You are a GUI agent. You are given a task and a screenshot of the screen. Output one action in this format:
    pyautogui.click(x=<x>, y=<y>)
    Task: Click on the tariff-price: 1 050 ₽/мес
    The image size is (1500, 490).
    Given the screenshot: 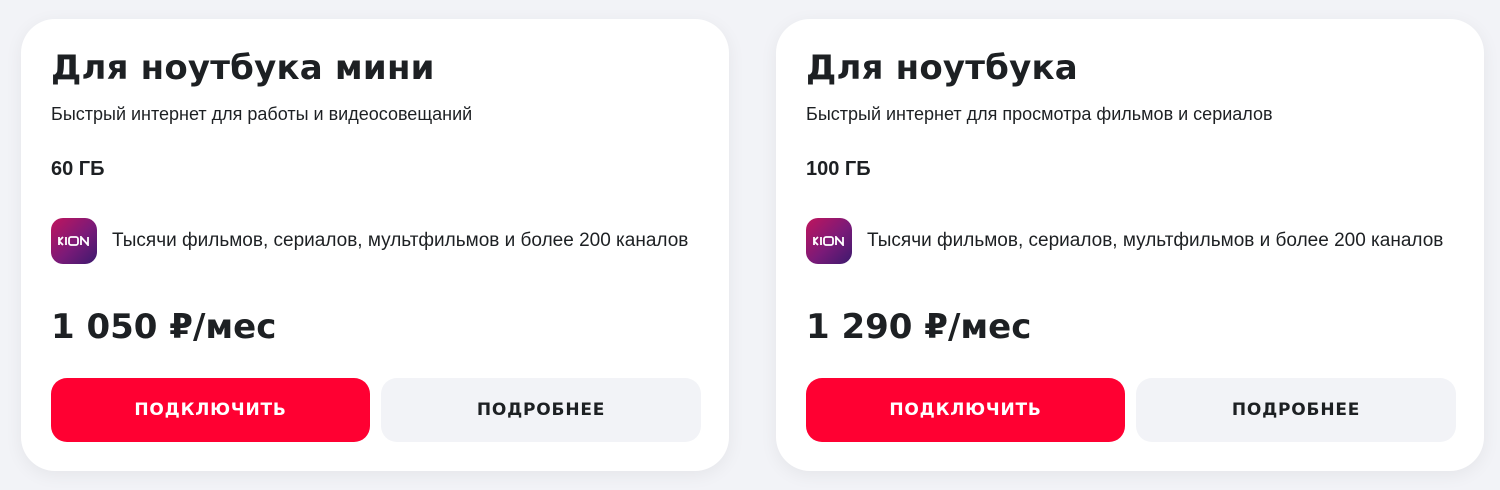 What is the action you would take?
    pyautogui.click(x=164, y=327)
    